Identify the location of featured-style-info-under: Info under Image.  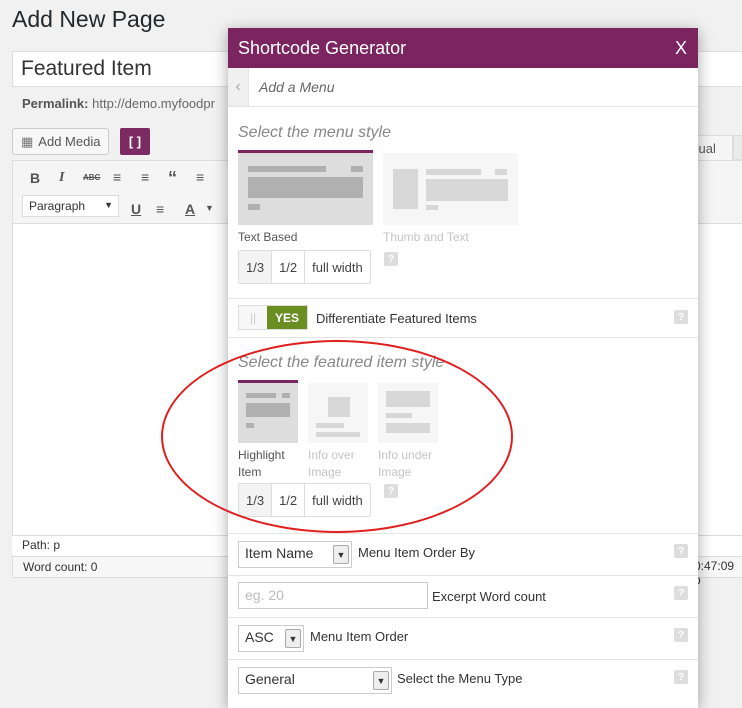
(408, 432).